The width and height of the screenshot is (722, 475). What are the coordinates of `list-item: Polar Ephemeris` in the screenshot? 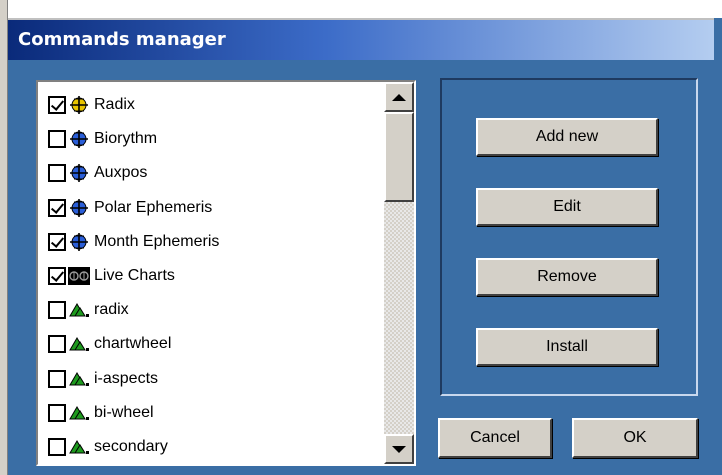 It's located at (213, 208).